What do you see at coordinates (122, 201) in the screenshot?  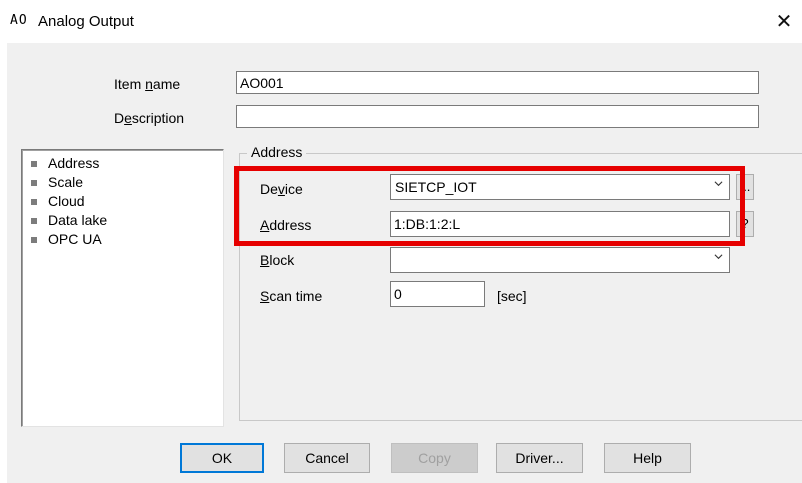 I see `list-item-cloud: Cloud` at bounding box center [122, 201].